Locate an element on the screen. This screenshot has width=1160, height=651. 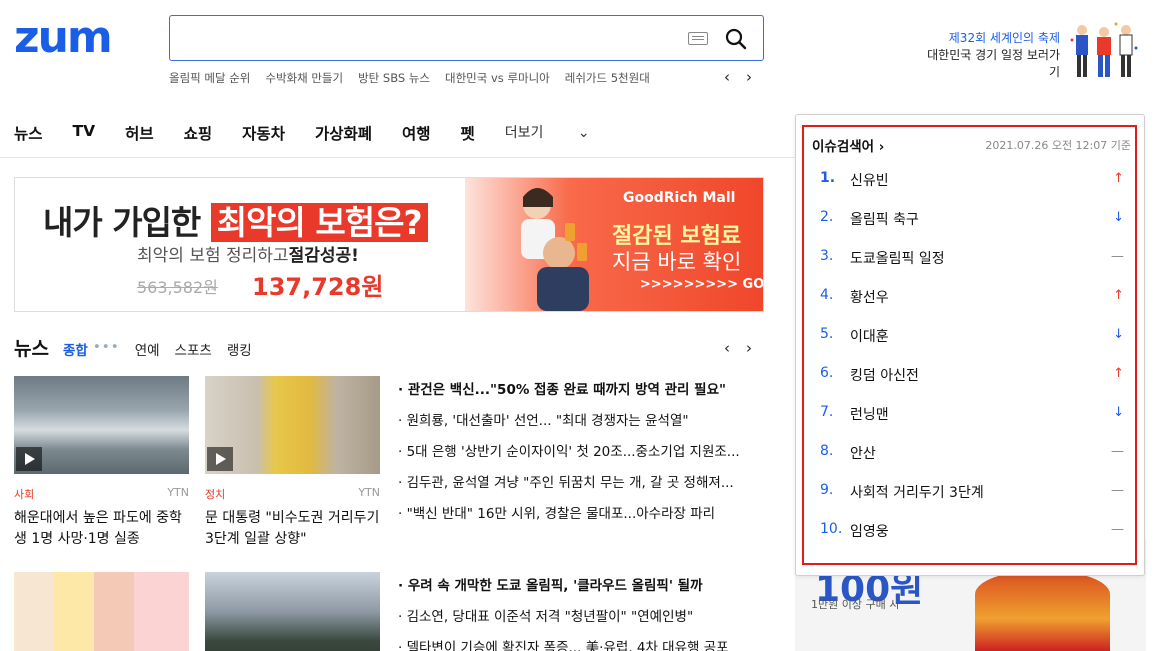
olympics-promo: 제32회 세계인의 축제 대한민국 경기 일정 보러가기 is located at coordinates (990, 55).